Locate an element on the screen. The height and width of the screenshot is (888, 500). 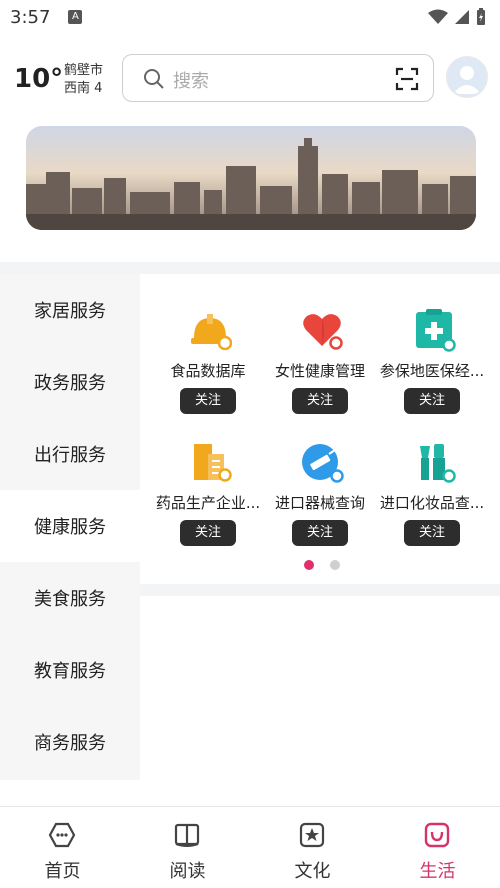
category-item: 出行服务 is located at coordinates (70, 454).